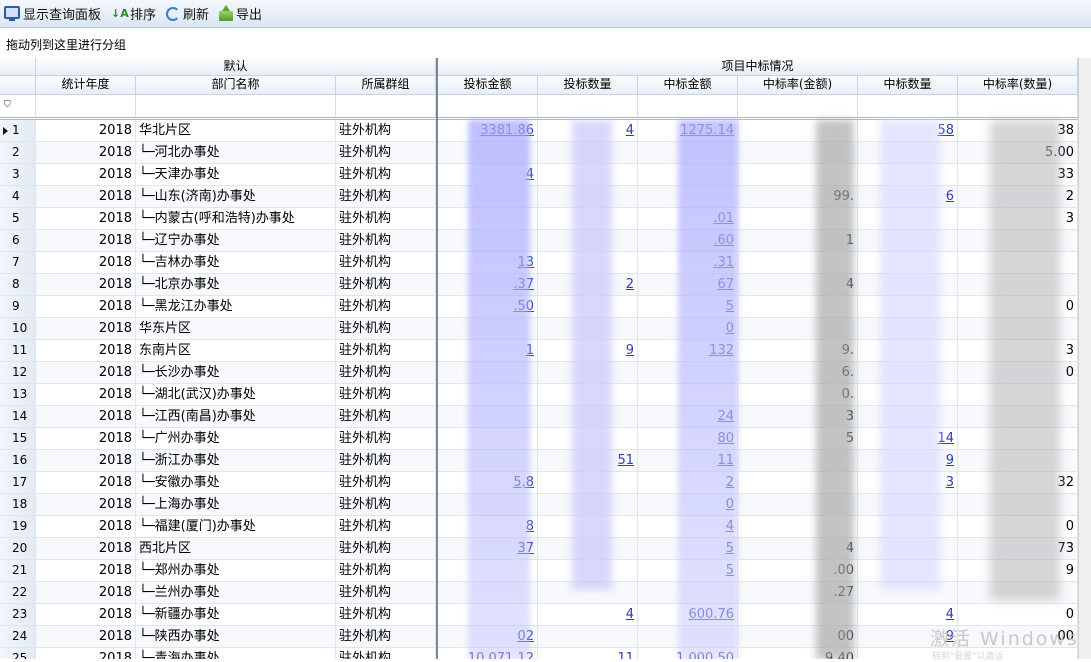 Image resolution: width=1091 pixels, height=662 pixels. I want to click on cell-col-win-amount: 4, so click(688, 526).